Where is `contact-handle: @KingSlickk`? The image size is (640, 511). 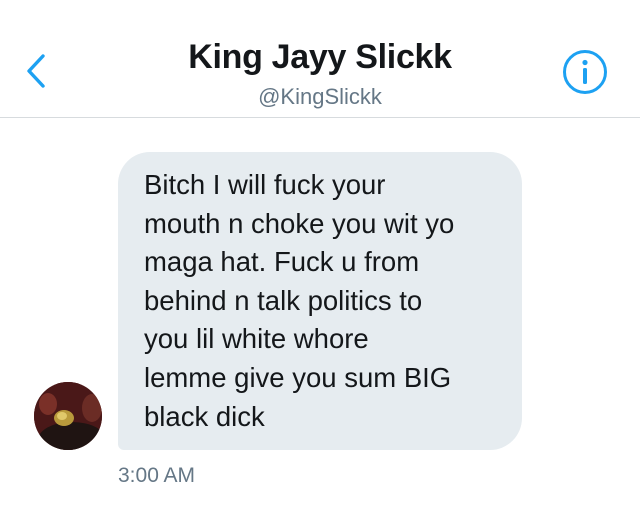 contact-handle: @KingSlickk is located at coordinates (320, 96).